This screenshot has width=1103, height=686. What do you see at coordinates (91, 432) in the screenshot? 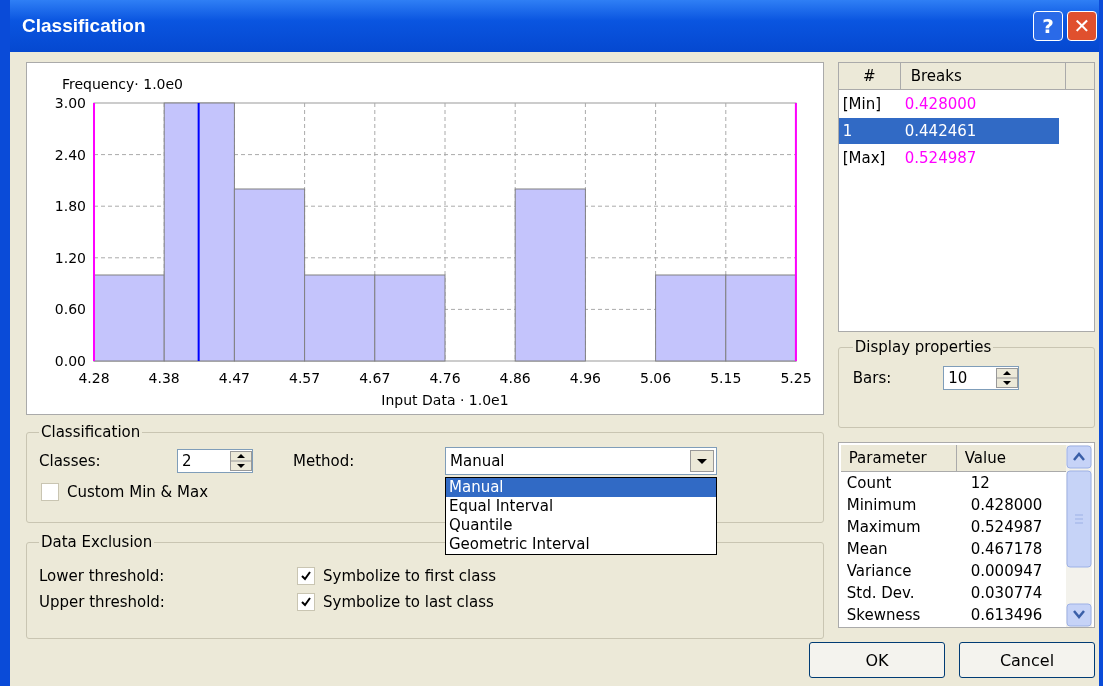
I see `group-title: Classification` at bounding box center [91, 432].